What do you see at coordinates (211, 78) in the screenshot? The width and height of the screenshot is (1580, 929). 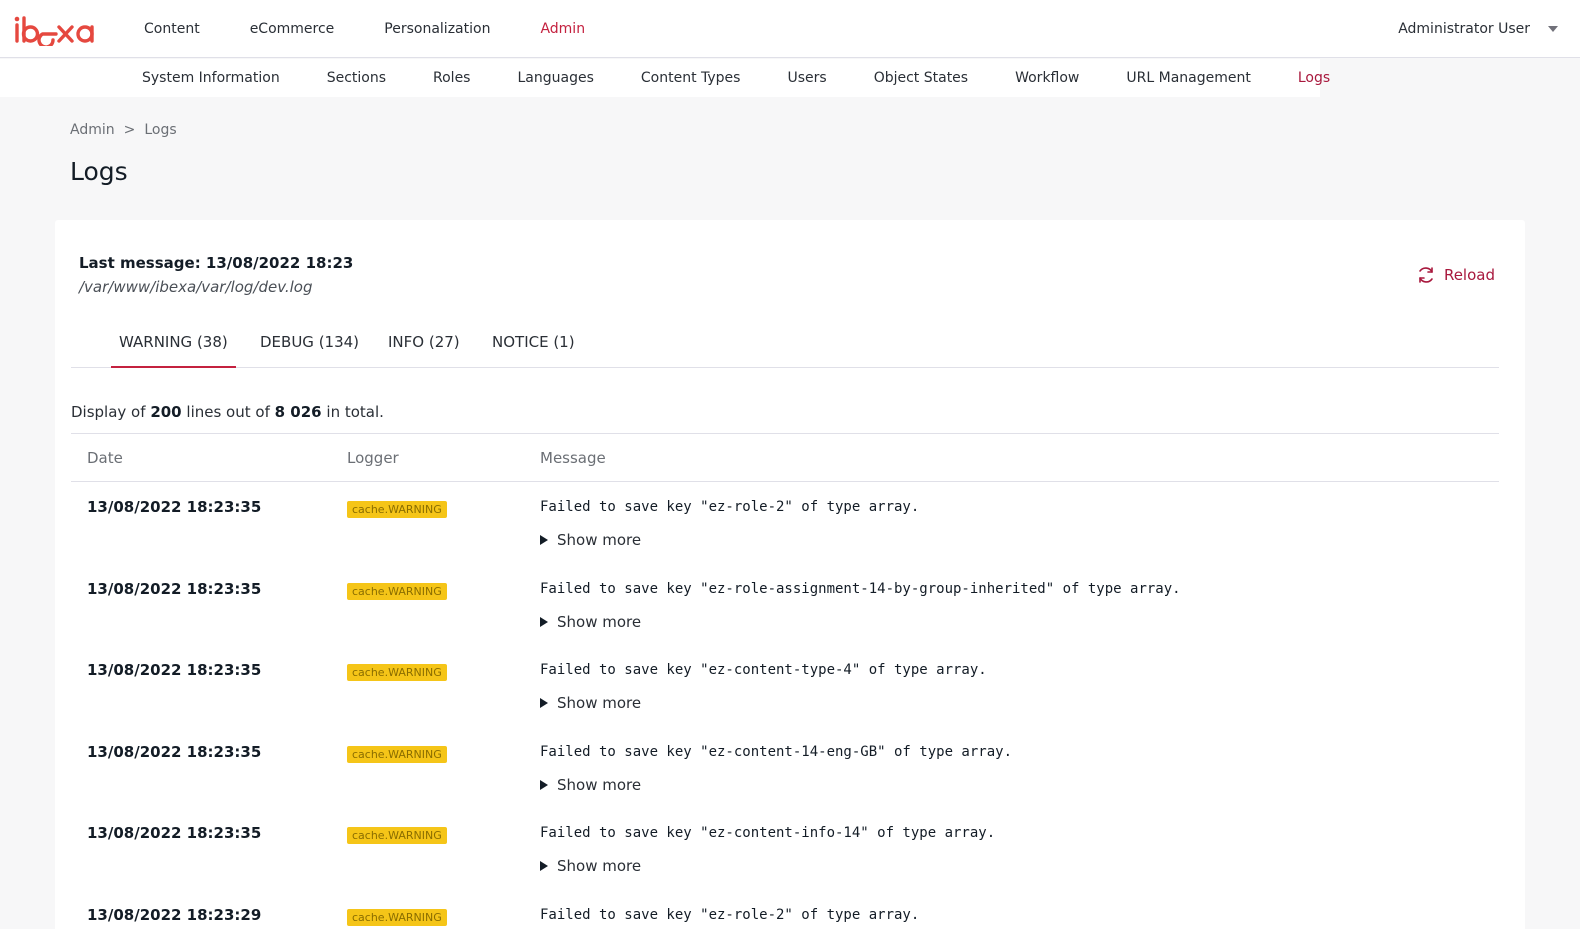 I see `subnav-item-system-information: System Information` at bounding box center [211, 78].